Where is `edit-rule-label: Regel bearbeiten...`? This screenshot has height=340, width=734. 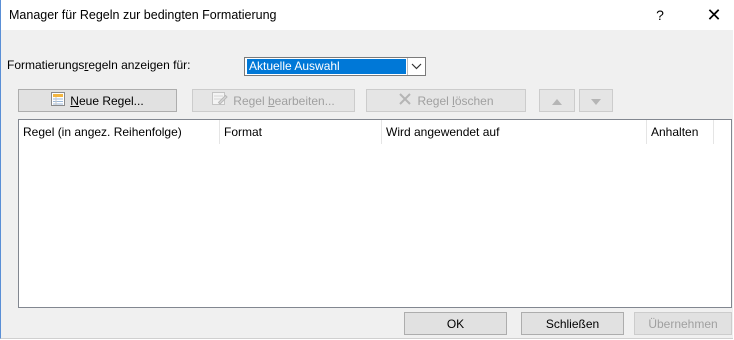 edit-rule-label: Regel bearbeiten... is located at coordinates (284, 100).